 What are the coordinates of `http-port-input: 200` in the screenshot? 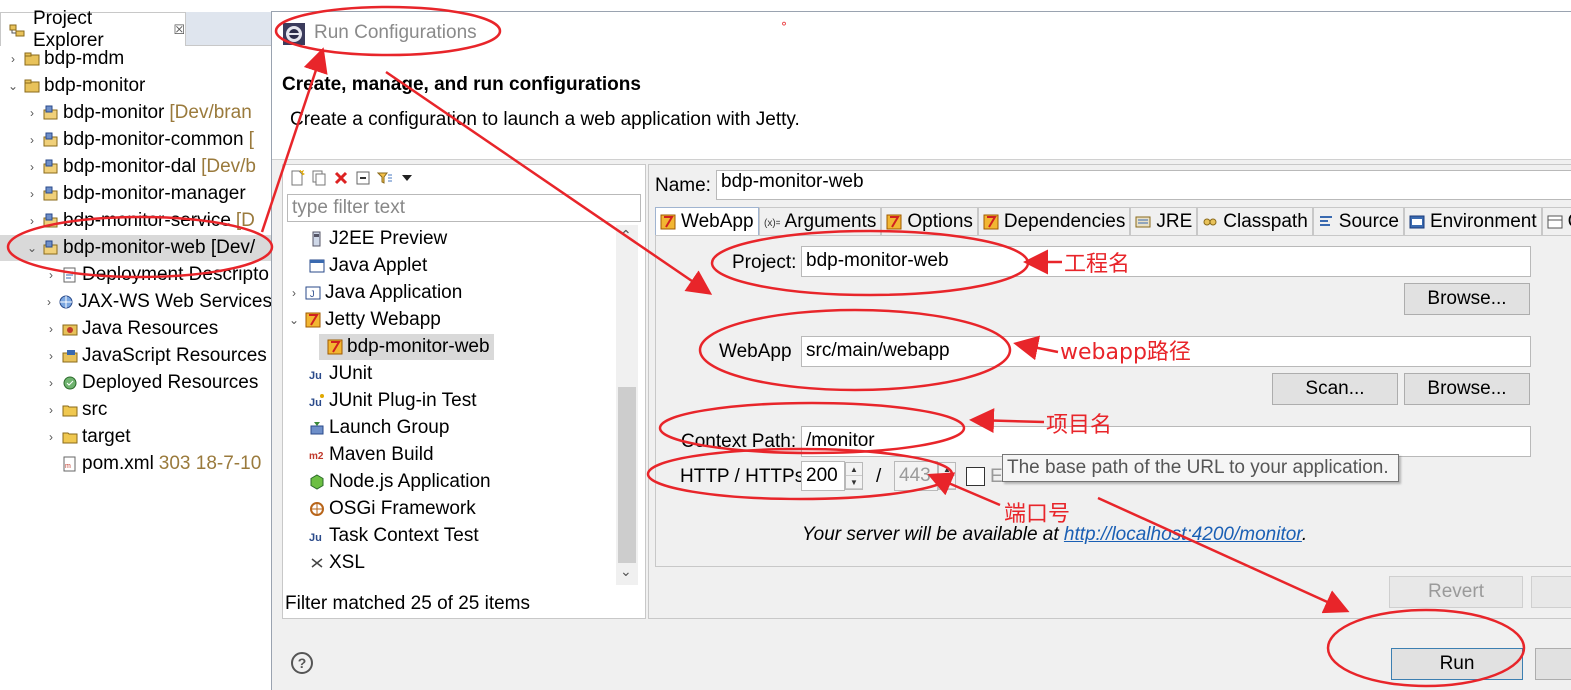 It's located at (823, 476).